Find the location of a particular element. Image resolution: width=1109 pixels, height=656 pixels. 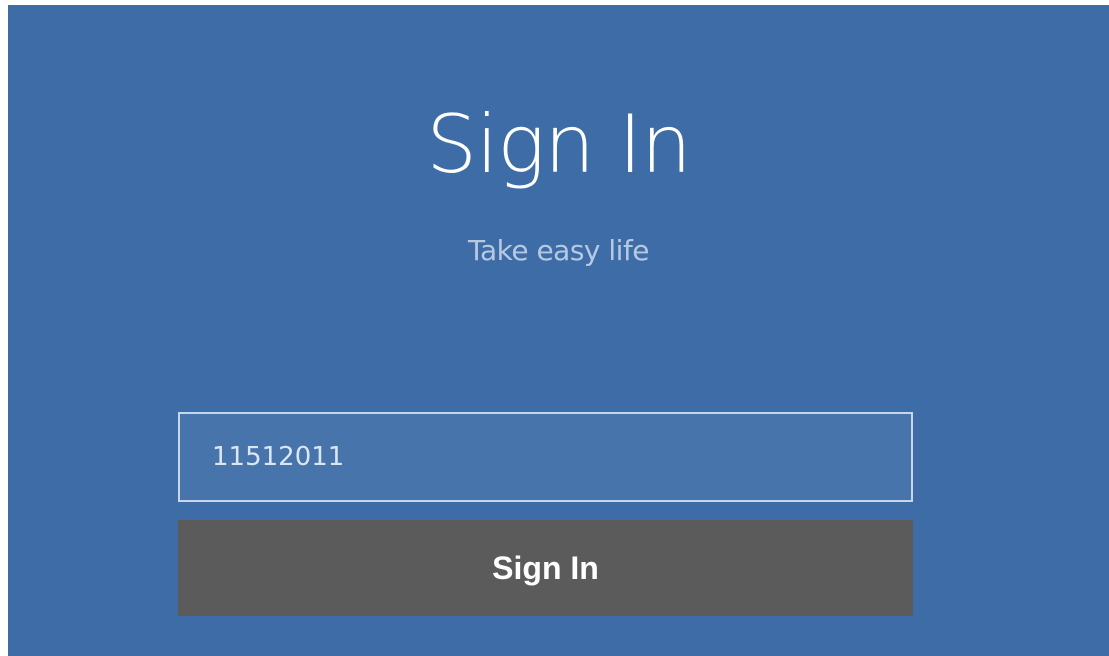

id-input is located at coordinates (545, 457).